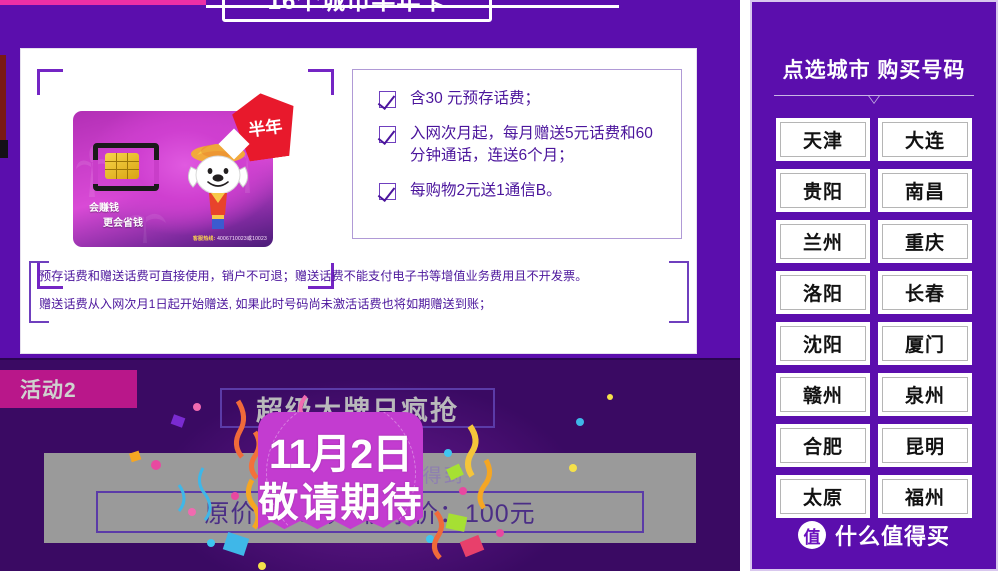 The height and width of the screenshot is (571, 998). Describe the element at coordinates (475, 98) in the screenshot. I see `feature-text: 含30 元预存话费；` at that location.